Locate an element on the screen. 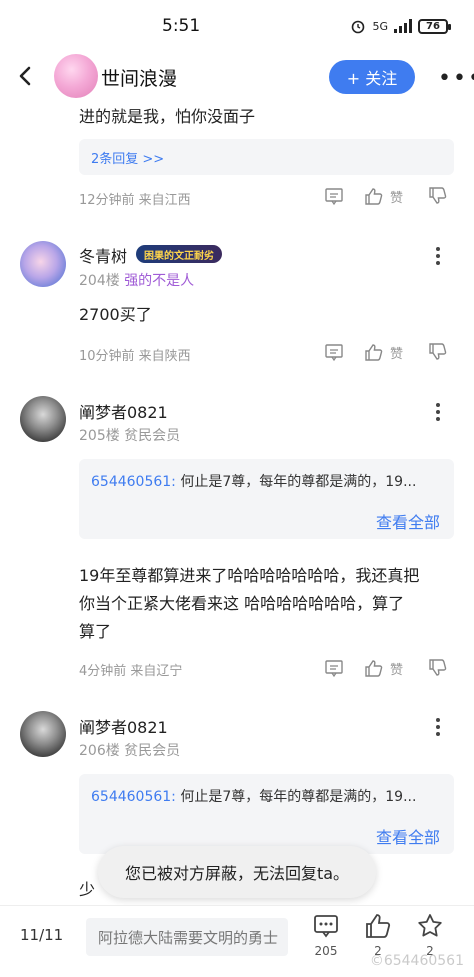  page-indicator: 11/11 is located at coordinates (41, 935).